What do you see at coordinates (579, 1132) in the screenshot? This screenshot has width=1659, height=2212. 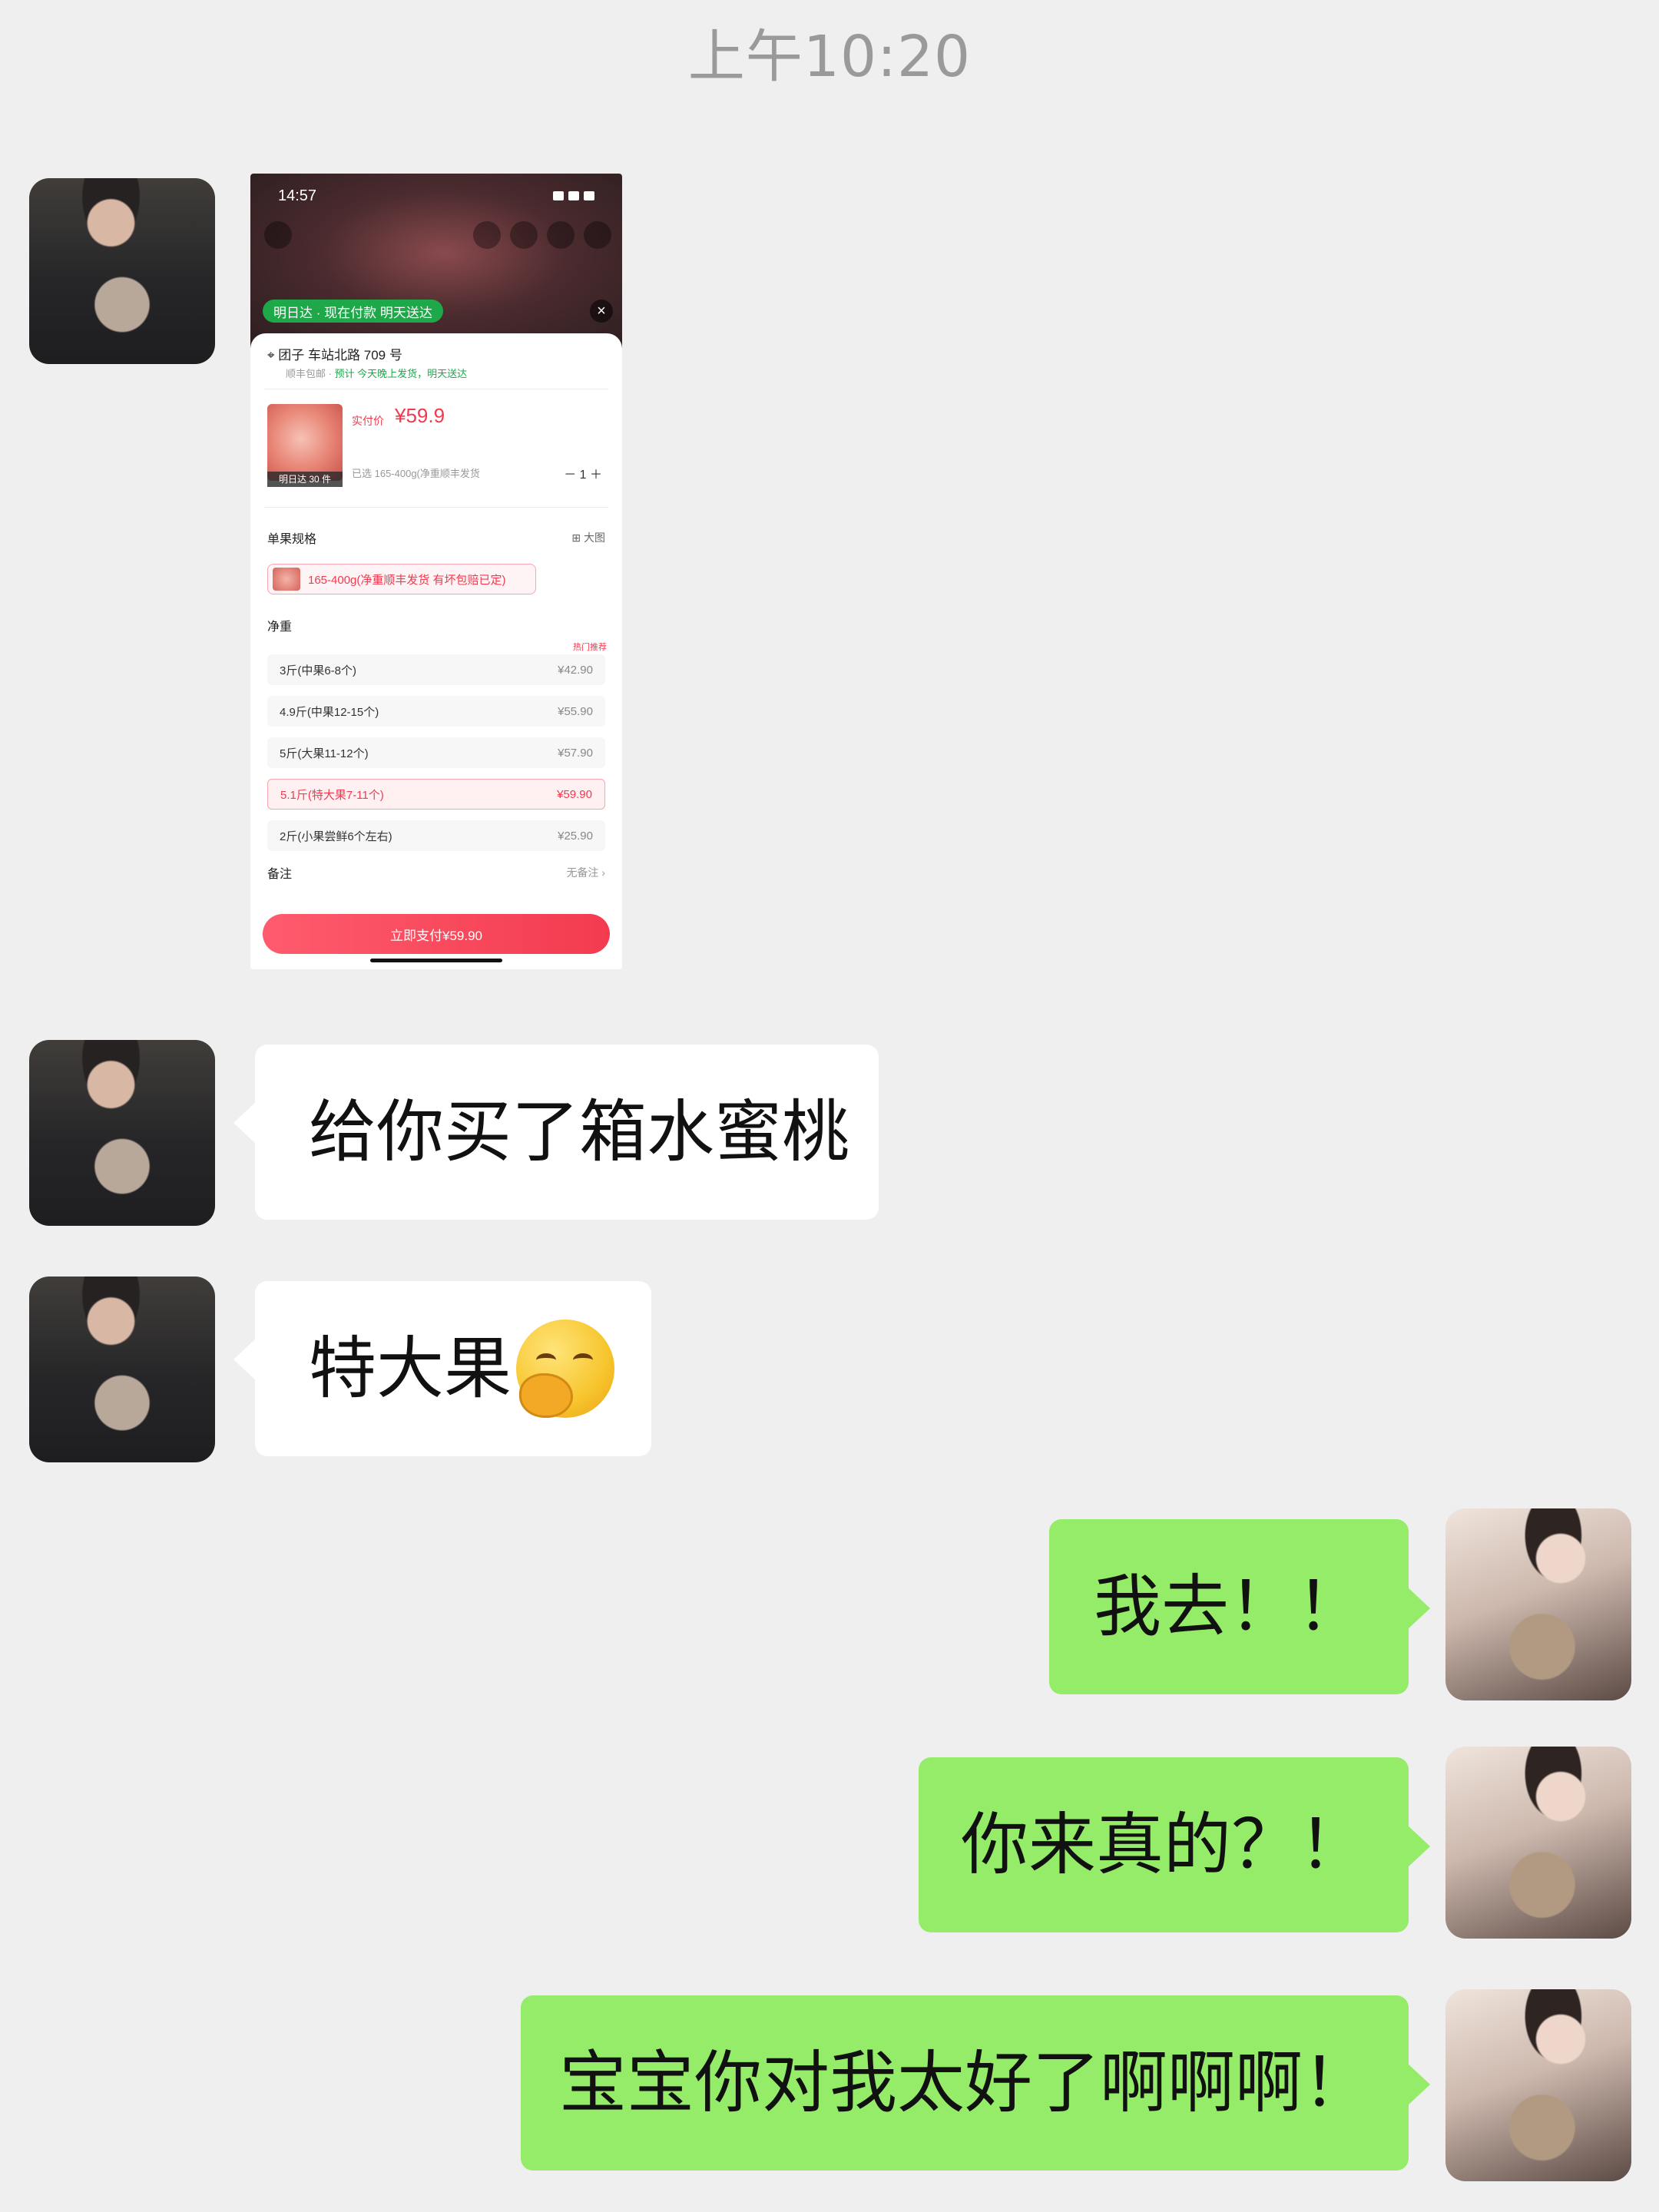 I see `message-text: 给你买了箱水蜜桃` at bounding box center [579, 1132].